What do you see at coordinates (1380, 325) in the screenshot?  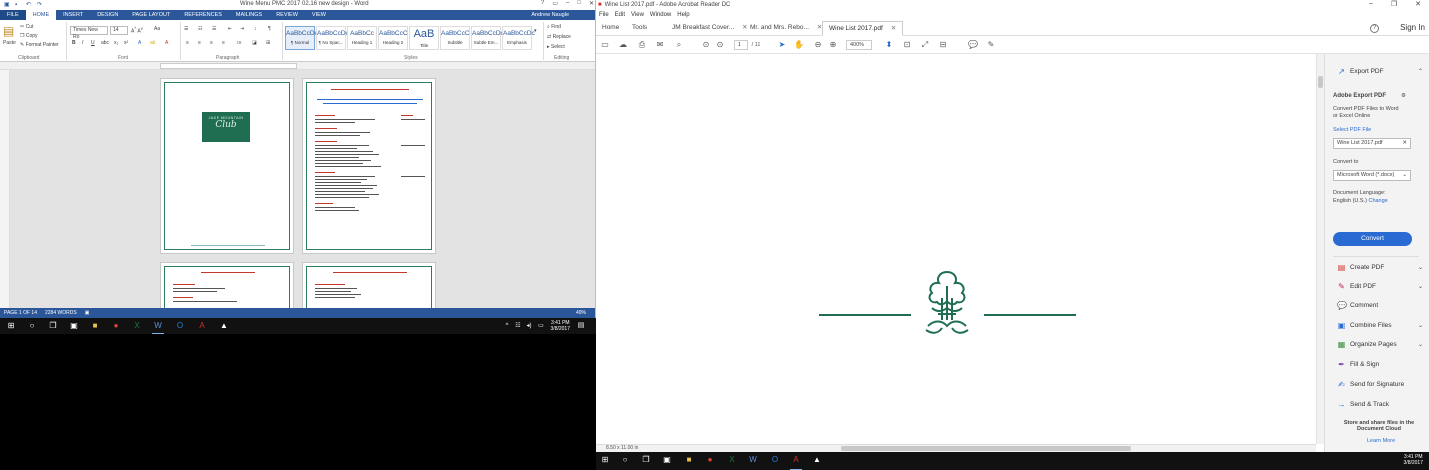 I see `tool-combine-files: ▣ Combine Files ⌄` at bounding box center [1380, 325].